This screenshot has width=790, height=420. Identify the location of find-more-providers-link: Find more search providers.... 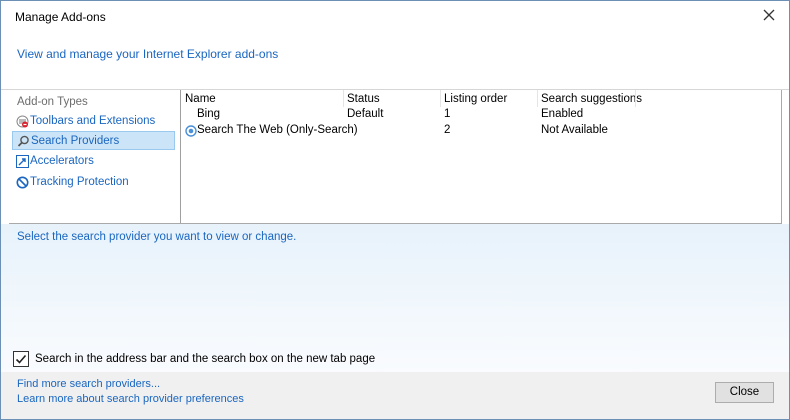
(88, 384).